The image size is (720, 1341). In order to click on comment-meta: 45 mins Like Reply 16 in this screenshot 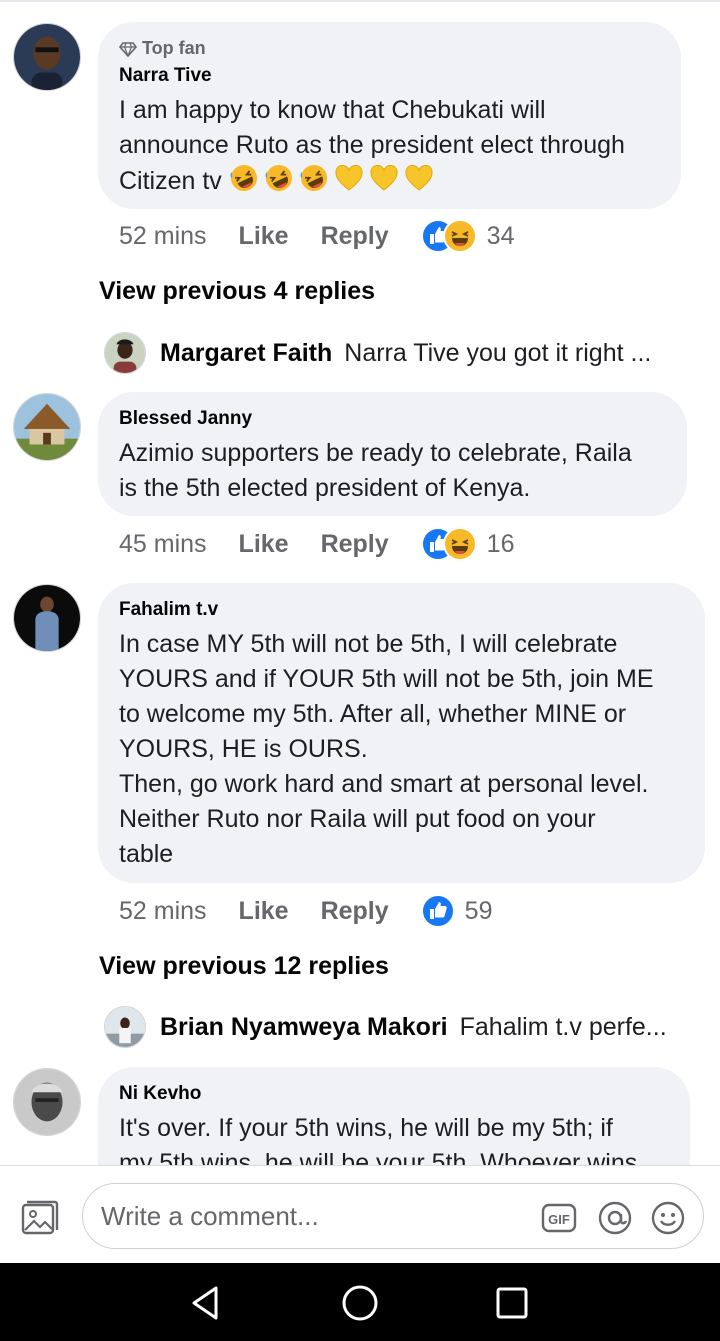, I will do `click(316, 544)`.